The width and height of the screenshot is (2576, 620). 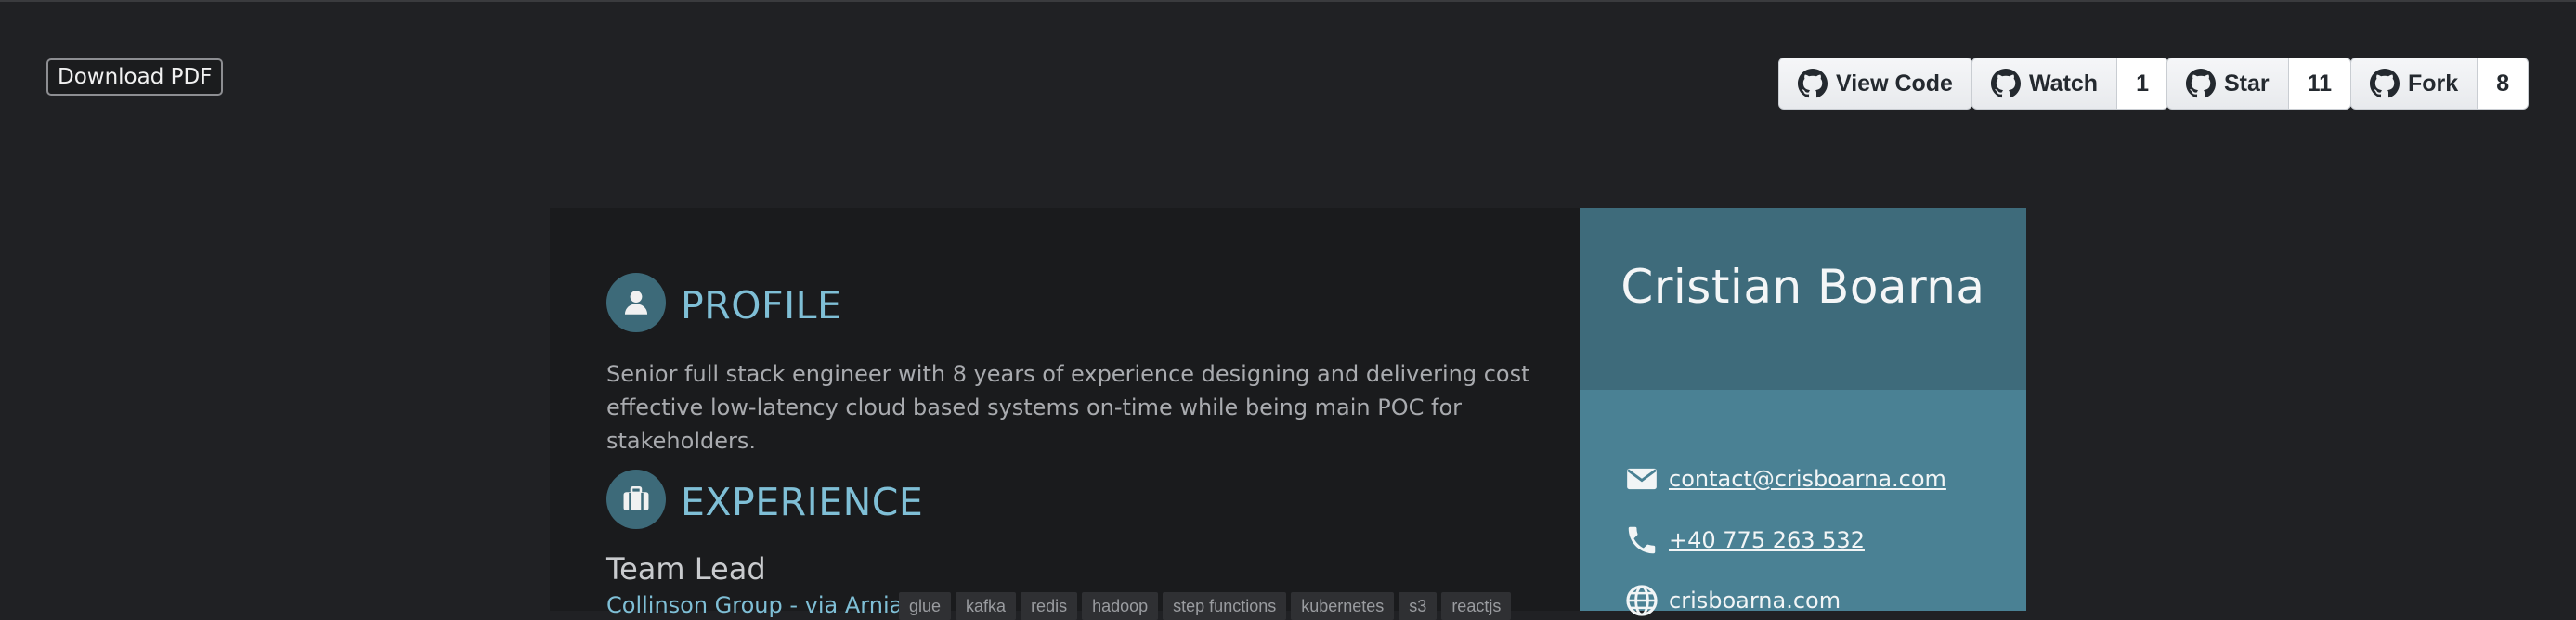 I want to click on fork-button: Fork, so click(x=2414, y=84).